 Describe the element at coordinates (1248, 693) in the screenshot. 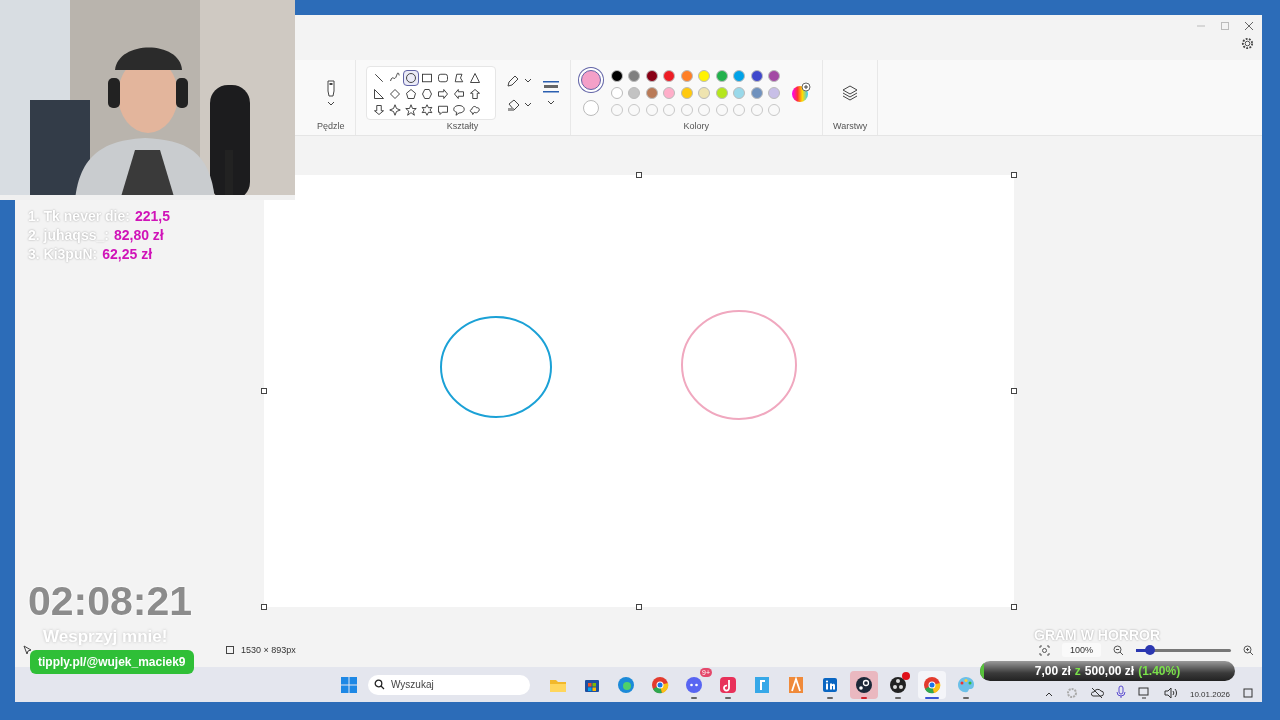

I see `notification-icon` at that location.